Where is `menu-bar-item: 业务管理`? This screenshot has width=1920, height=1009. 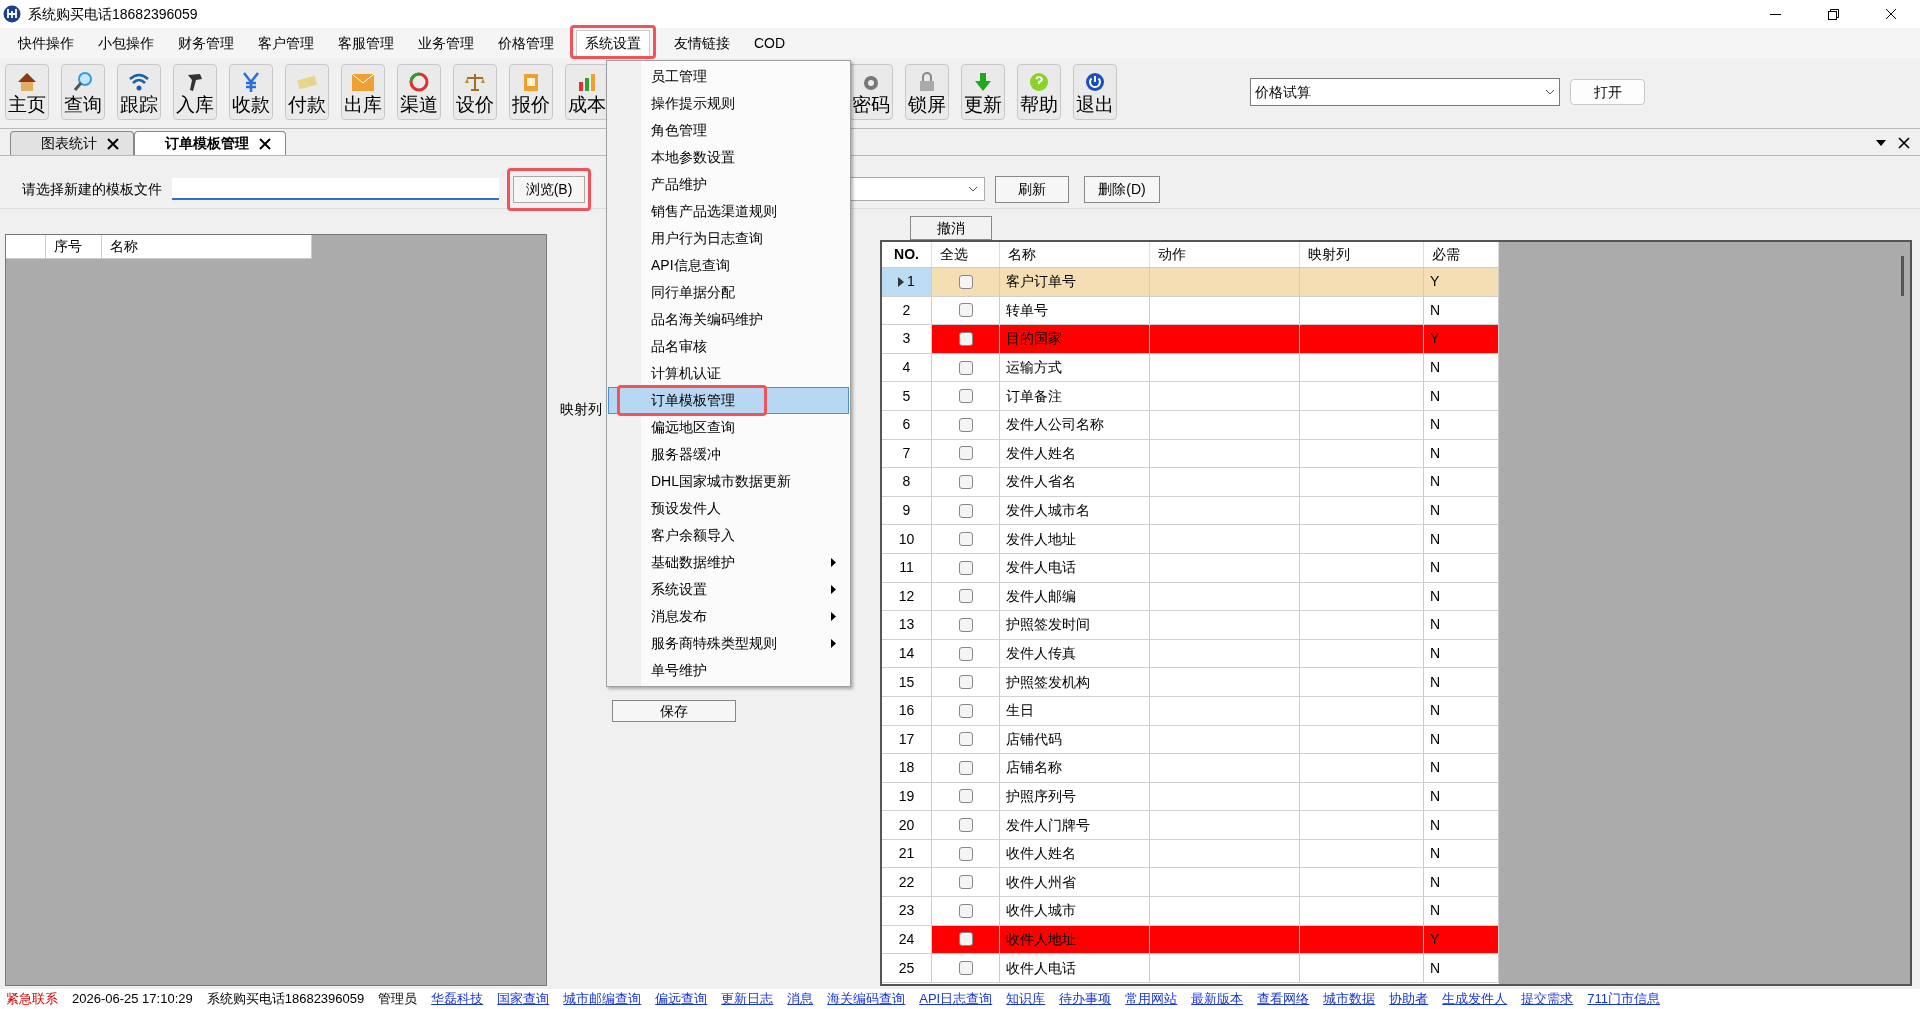 menu-bar-item: 业务管理 is located at coordinates (446, 43).